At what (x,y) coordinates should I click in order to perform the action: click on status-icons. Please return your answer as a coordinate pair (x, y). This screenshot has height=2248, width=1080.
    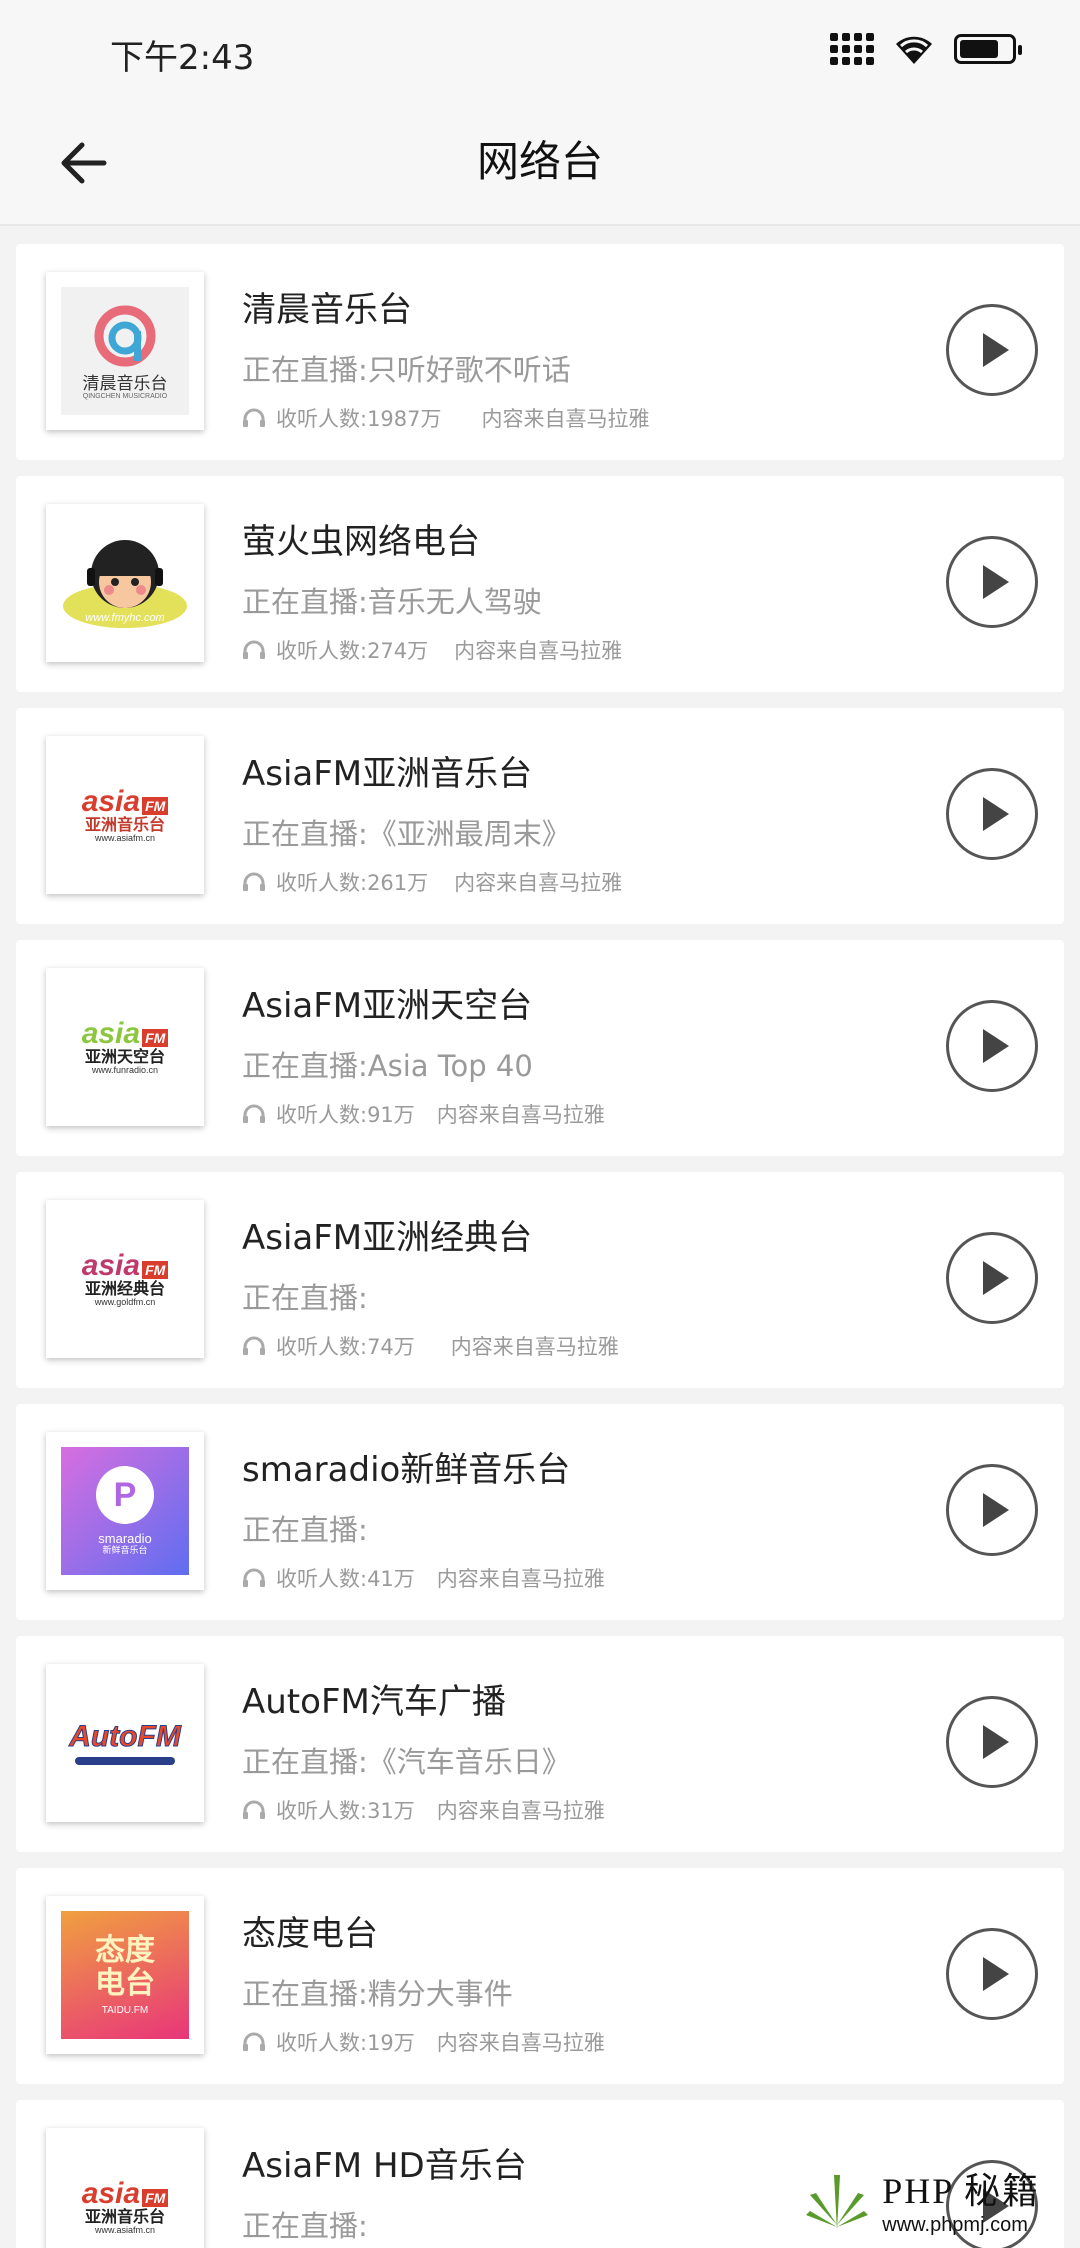
    Looking at the image, I should click on (926, 49).